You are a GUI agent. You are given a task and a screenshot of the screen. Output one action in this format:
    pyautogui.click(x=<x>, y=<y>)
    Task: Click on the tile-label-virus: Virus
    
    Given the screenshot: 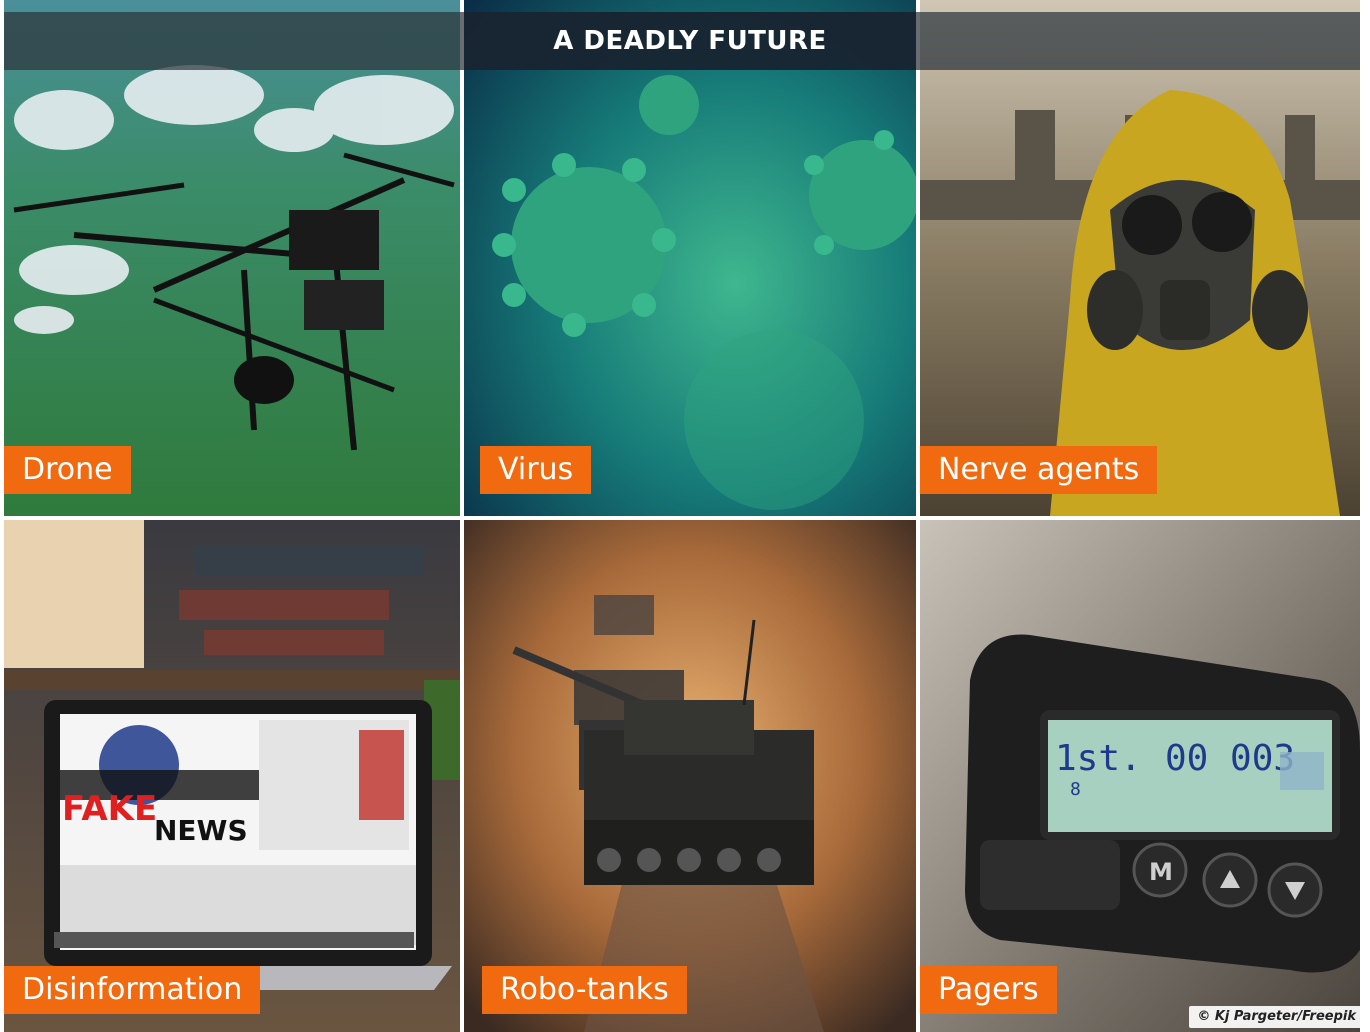 What is the action you would take?
    pyautogui.click(x=536, y=470)
    